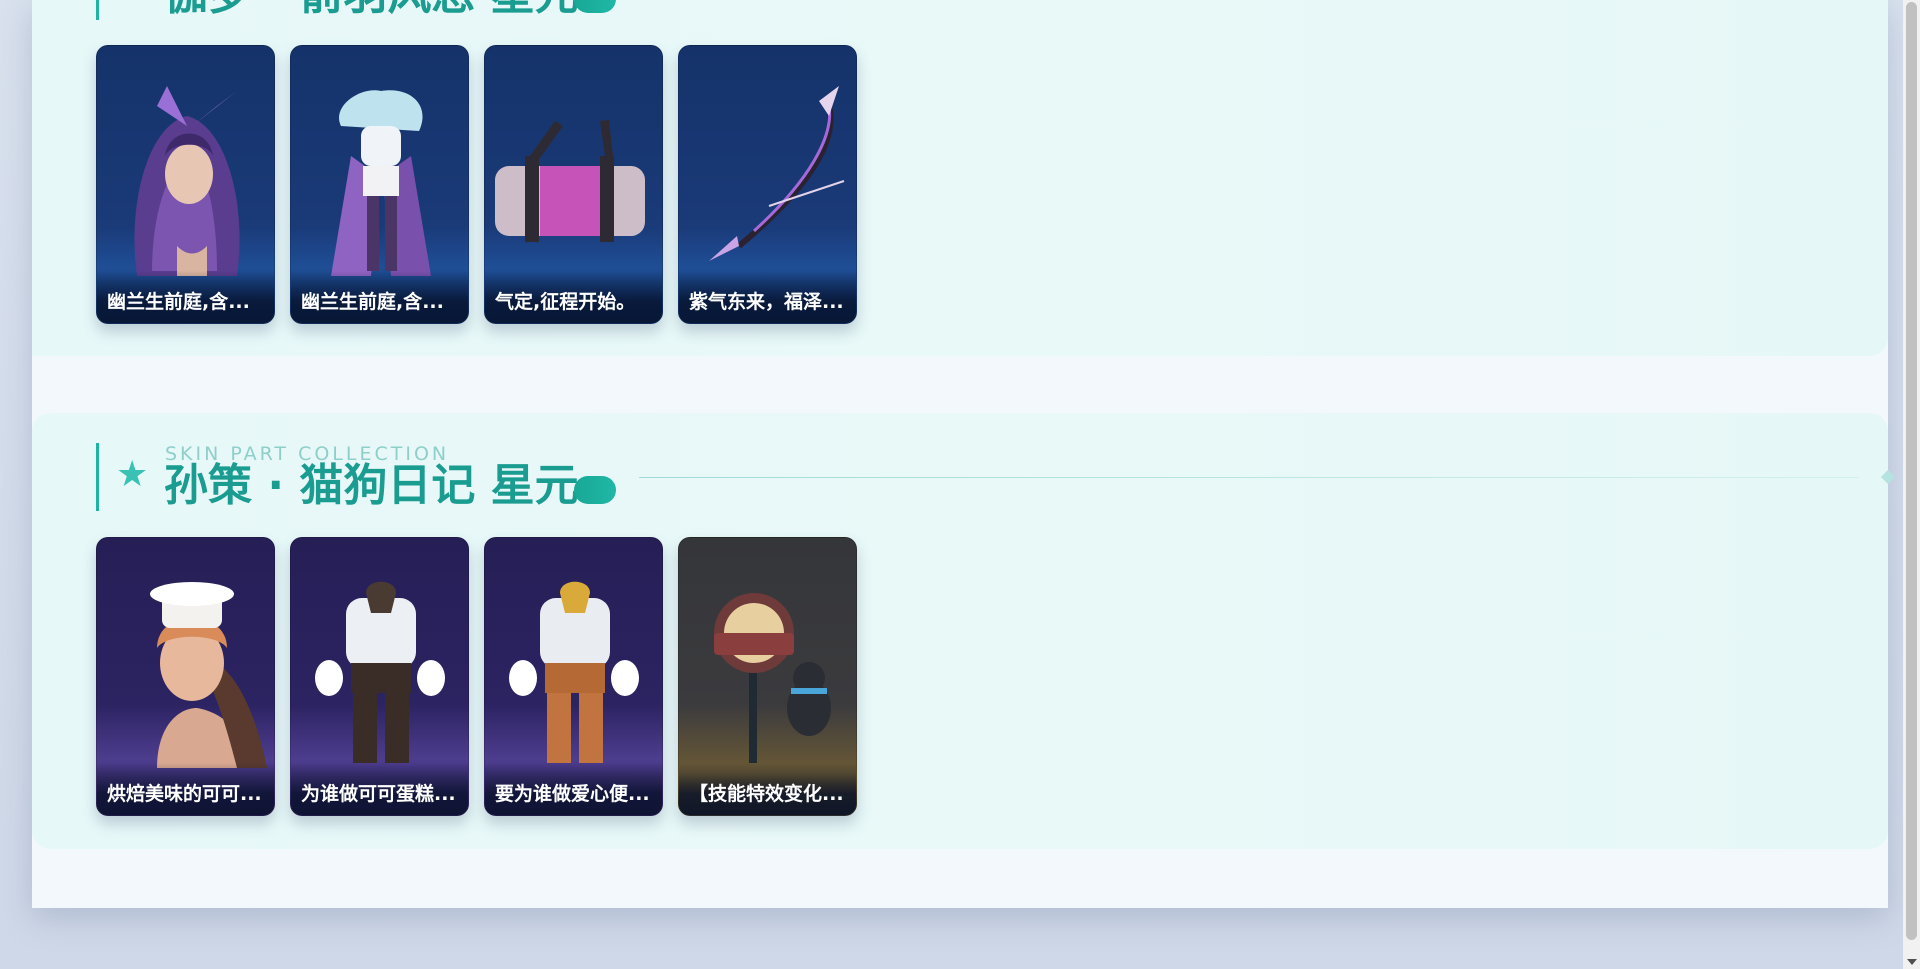  I want to click on skin-art-chef-head, so click(208, 675).